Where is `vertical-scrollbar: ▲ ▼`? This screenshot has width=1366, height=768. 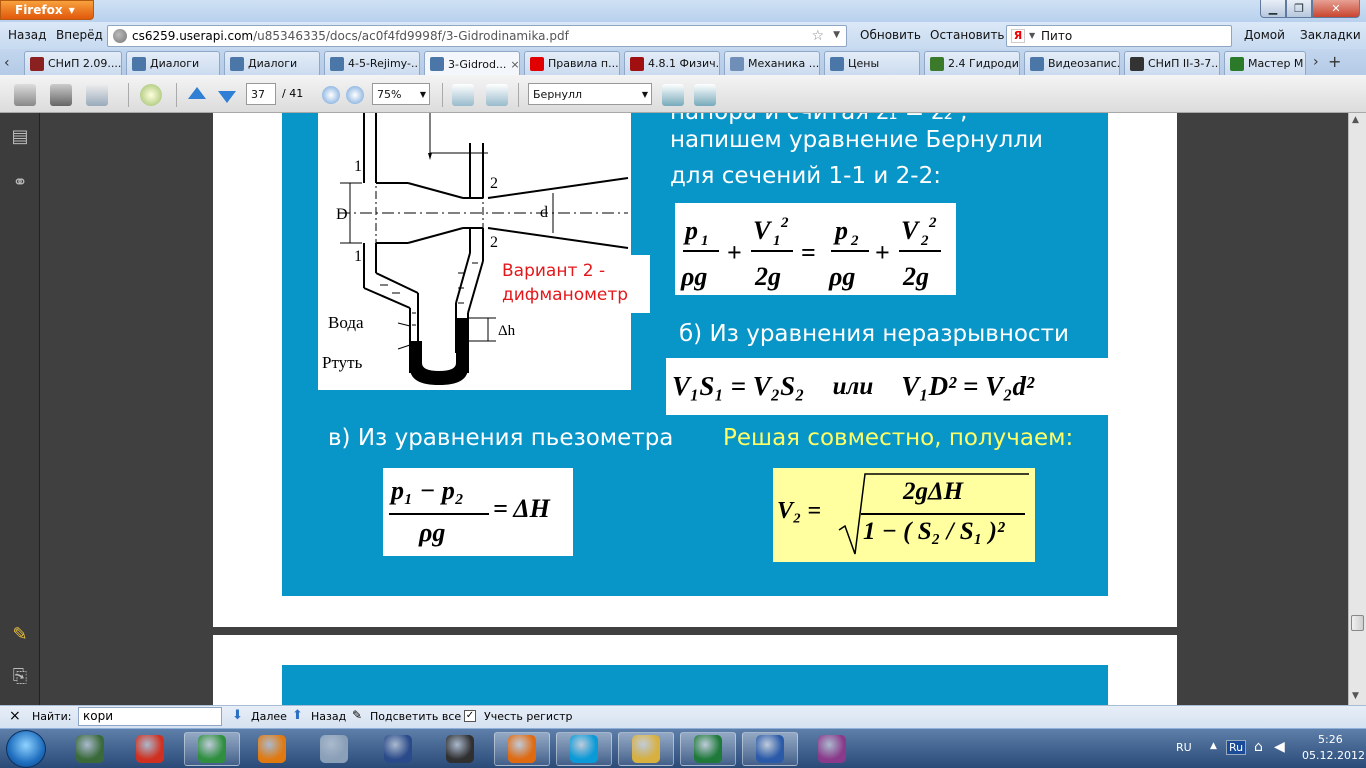 vertical-scrollbar: ▲ ▼ is located at coordinates (1357, 409).